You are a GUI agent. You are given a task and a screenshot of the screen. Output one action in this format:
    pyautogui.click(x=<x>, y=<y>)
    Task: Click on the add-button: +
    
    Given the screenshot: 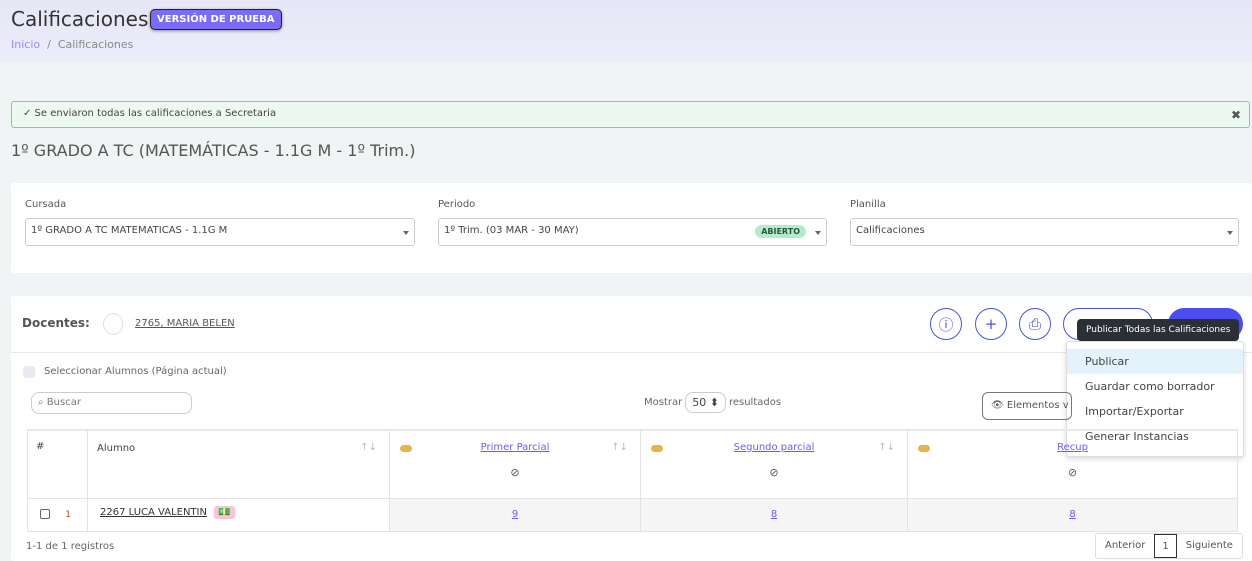 What is the action you would take?
    pyautogui.click(x=991, y=324)
    